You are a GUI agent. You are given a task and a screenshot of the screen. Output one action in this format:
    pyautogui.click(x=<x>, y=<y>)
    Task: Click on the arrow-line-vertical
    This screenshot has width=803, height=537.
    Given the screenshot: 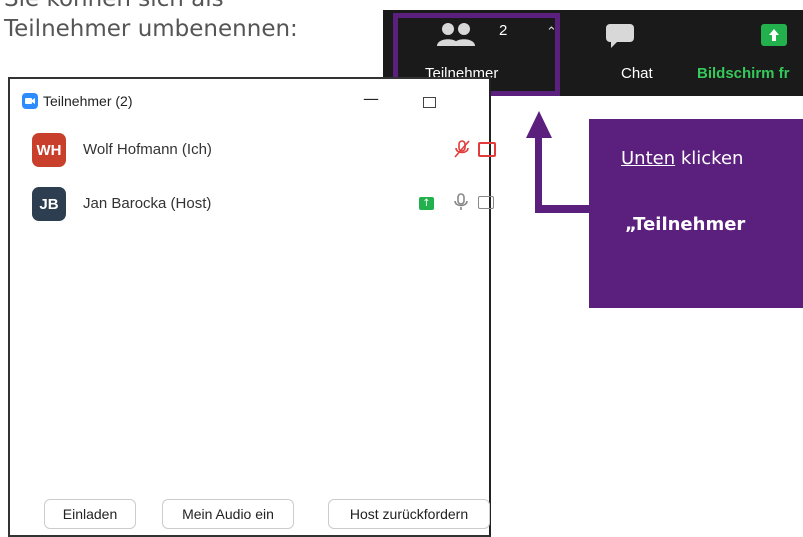 What is the action you would take?
    pyautogui.click(x=538, y=174)
    